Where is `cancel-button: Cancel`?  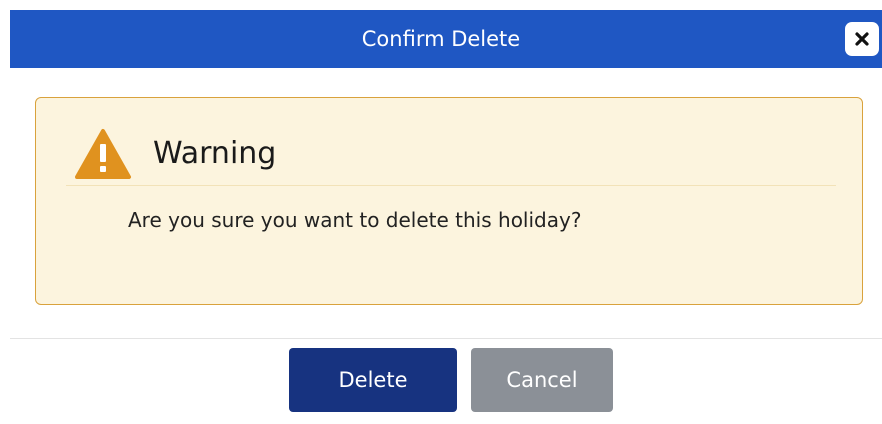 cancel-button: Cancel is located at coordinates (542, 380).